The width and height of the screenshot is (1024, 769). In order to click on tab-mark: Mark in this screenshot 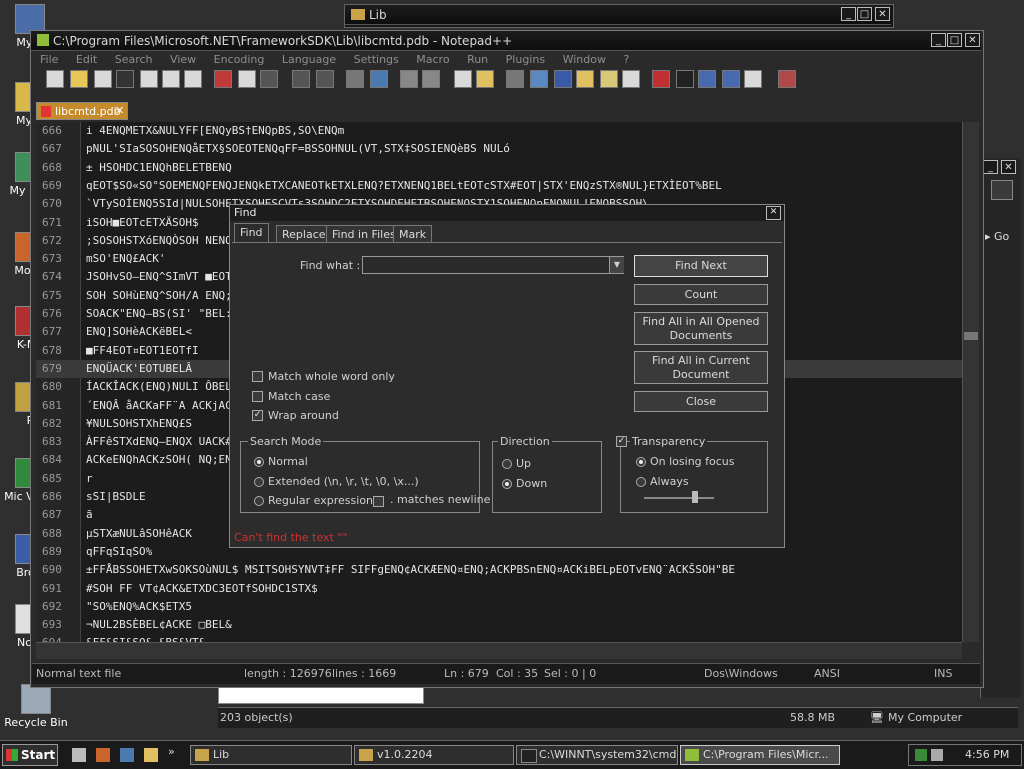, I will do `click(413, 234)`.